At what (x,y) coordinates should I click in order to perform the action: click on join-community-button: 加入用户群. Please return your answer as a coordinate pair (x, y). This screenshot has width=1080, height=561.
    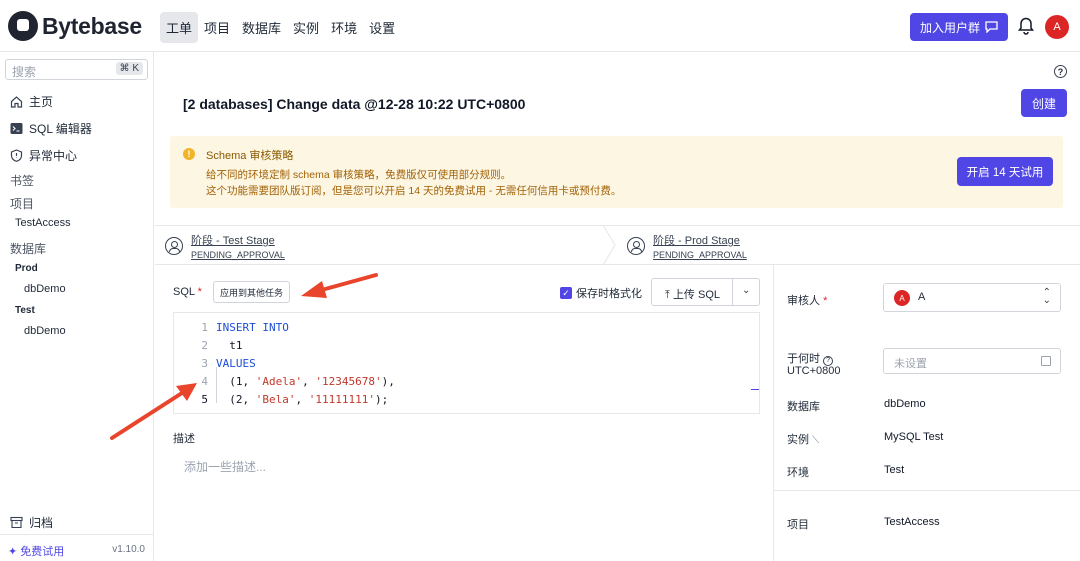
    Looking at the image, I should click on (959, 27).